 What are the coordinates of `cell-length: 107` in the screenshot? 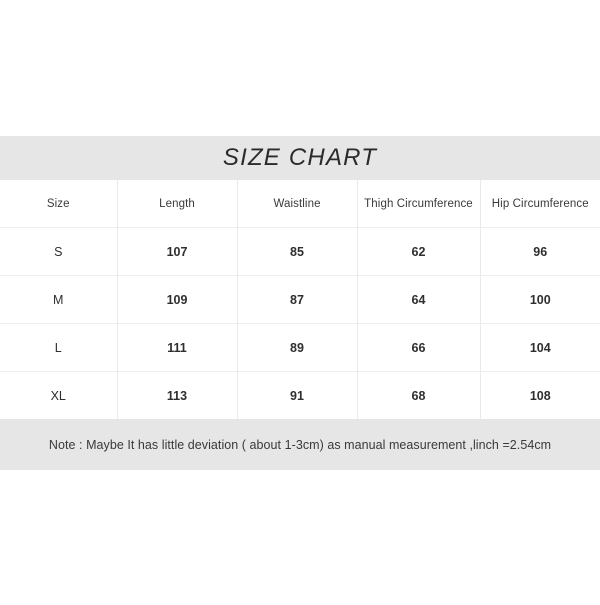 It's located at (177, 251).